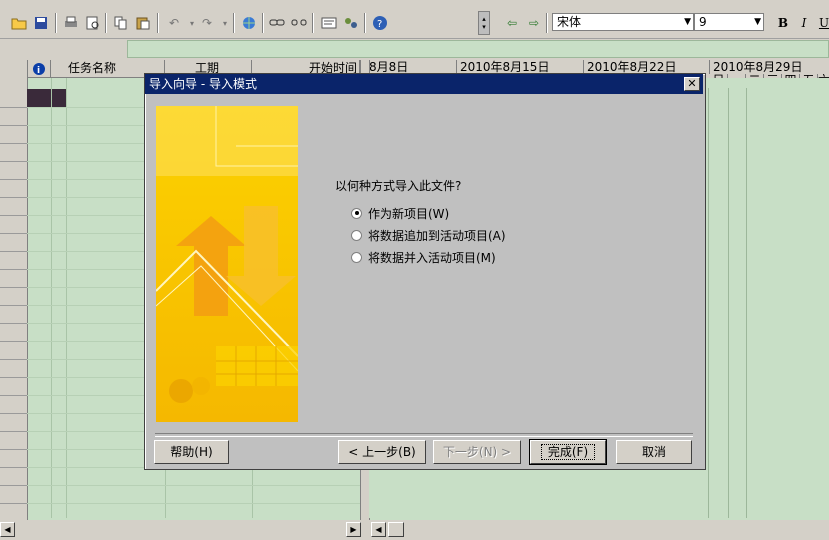 The width and height of the screenshot is (829, 540). I want to click on gantt-scroll-left-icon: ◀, so click(378, 529).